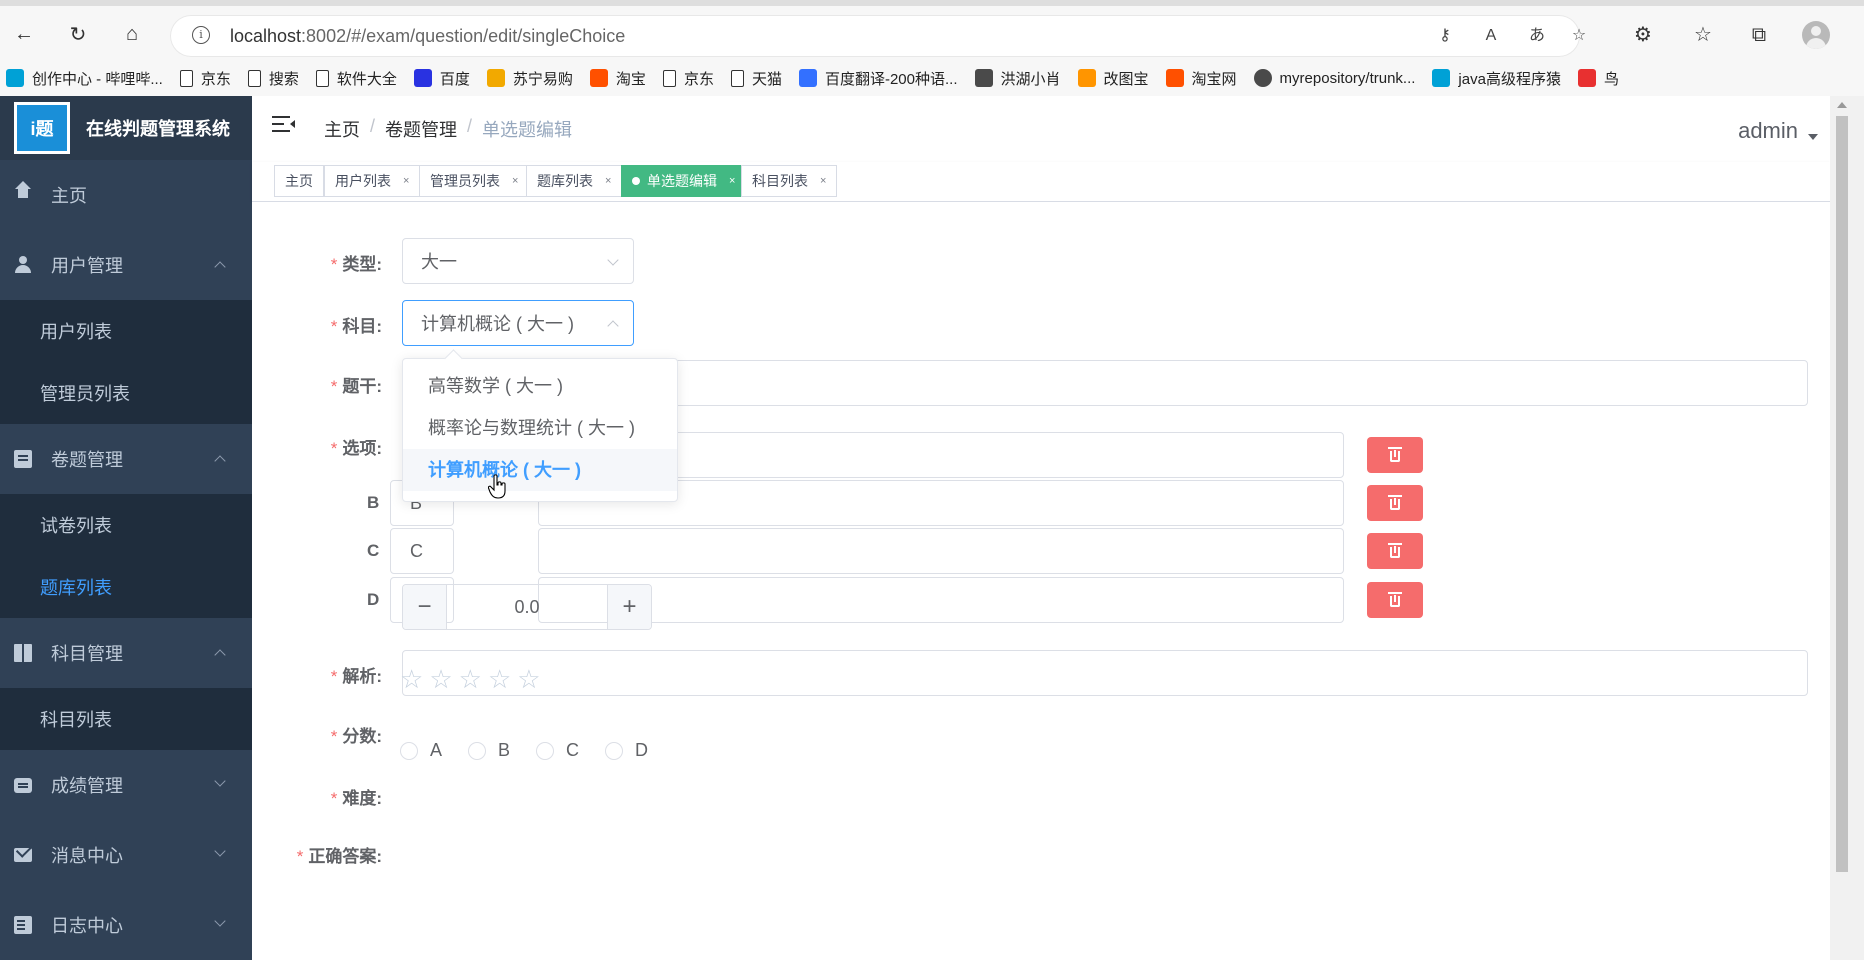 The height and width of the screenshot is (960, 1864). Describe the element at coordinates (629, 607) in the screenshot. I see `increase-button: +` at that location.